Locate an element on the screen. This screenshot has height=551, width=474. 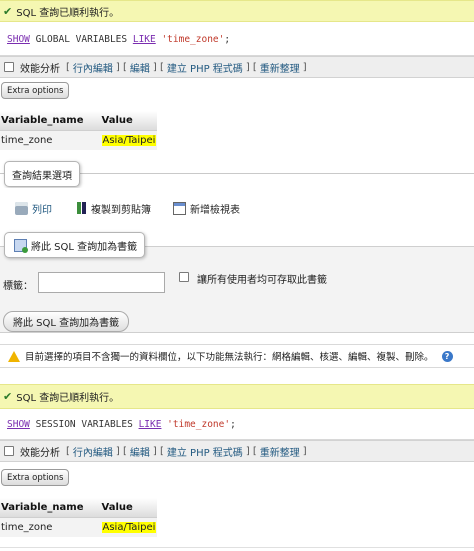
print-label: 列印 is located at coordinates (42, 210).